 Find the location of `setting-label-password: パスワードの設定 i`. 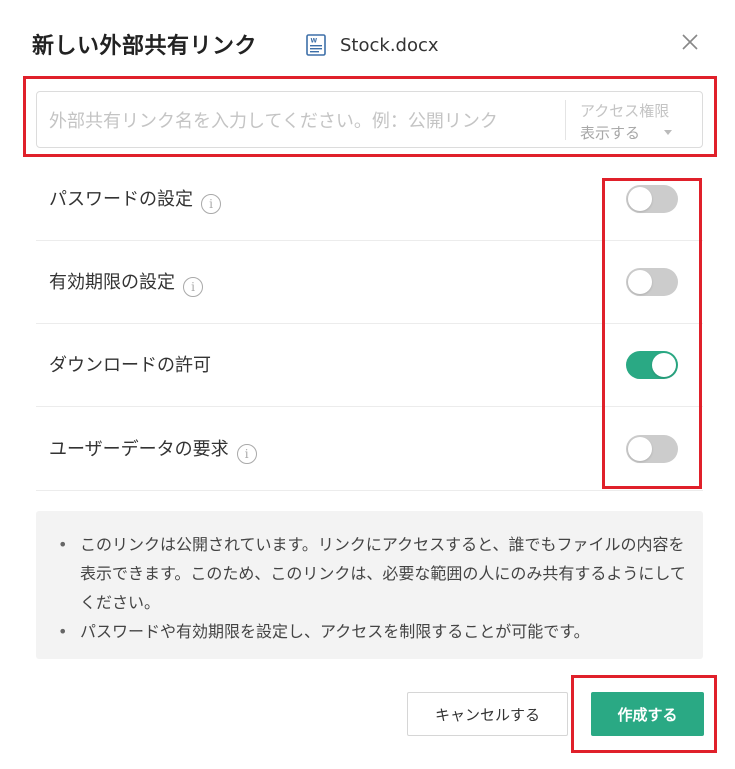

setting-label-password: パスワードの設定 i is located at coordinates (135, 199).